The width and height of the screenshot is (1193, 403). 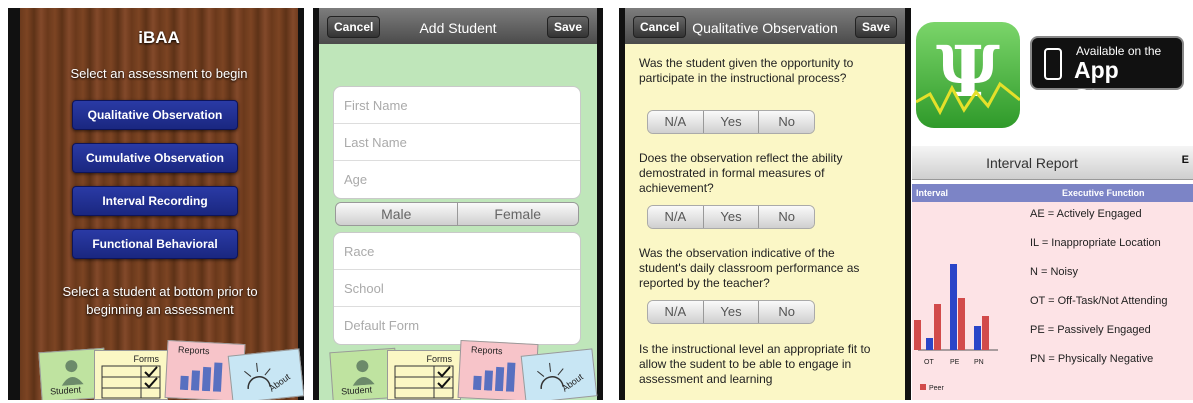 I want to click on legend-item: PE = Passively Engaged, so click(x=1090, y=330).